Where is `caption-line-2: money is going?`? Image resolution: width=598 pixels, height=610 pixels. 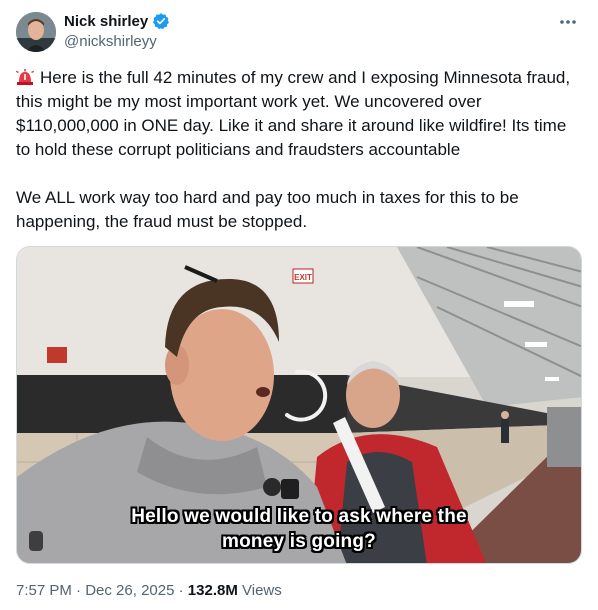 caption-line-2: money is going? is located at coordinates (299, 541).